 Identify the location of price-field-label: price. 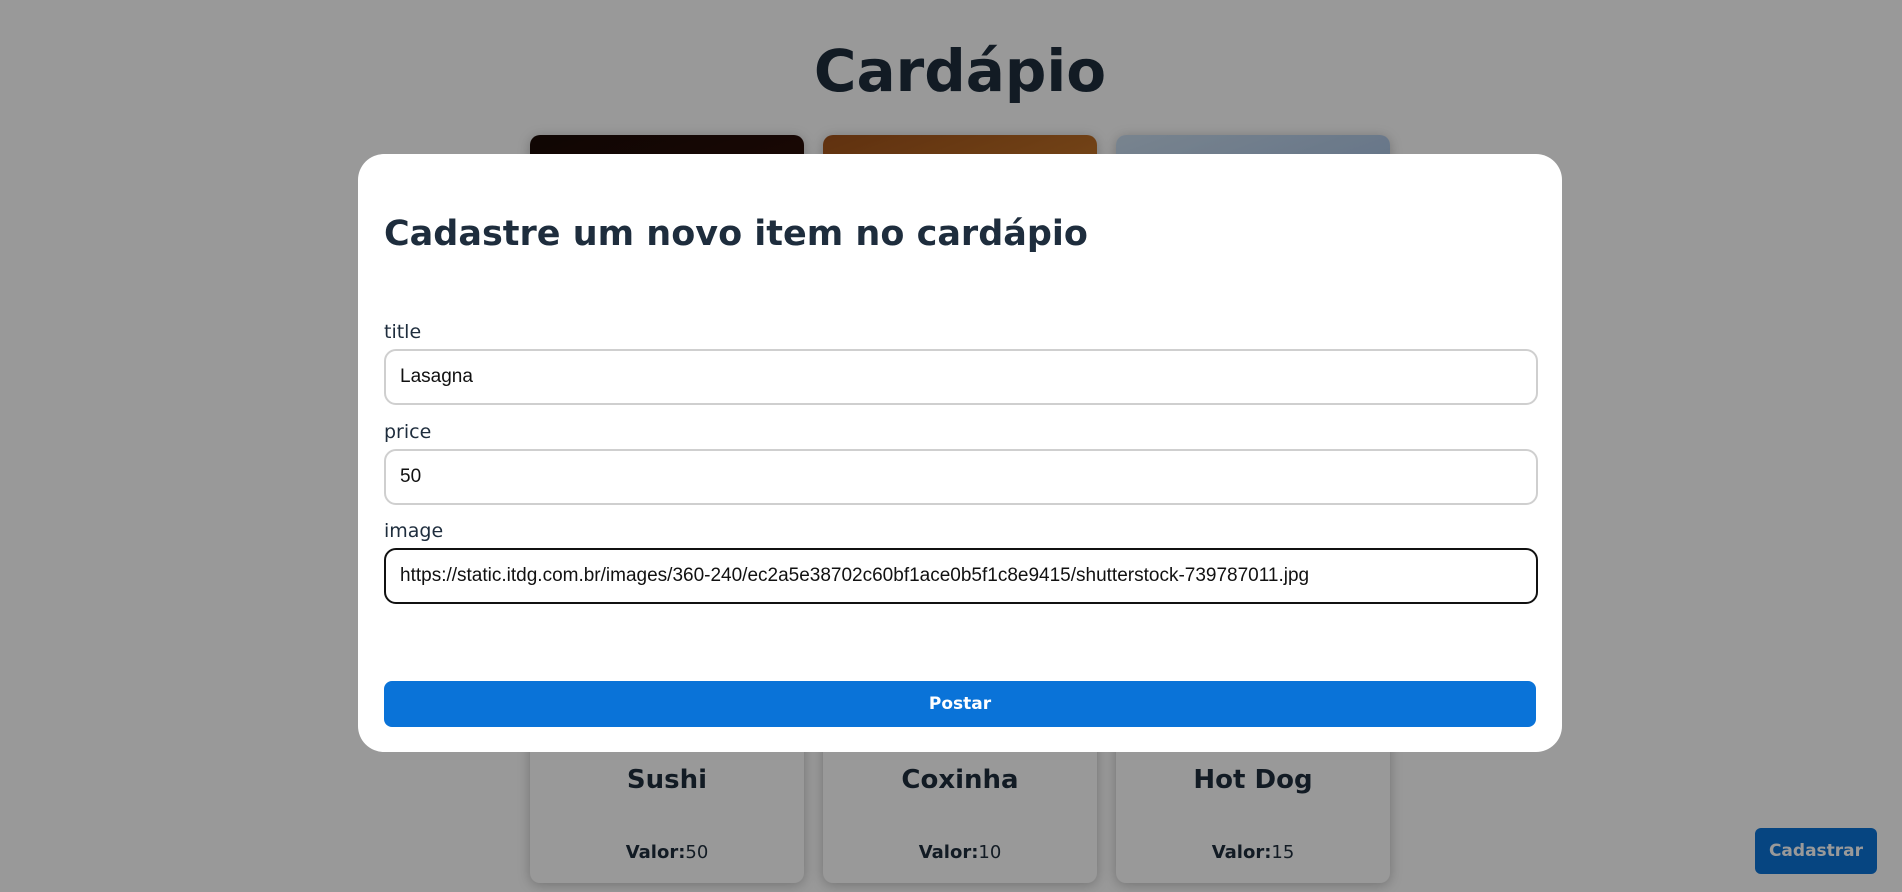
(408, 432).